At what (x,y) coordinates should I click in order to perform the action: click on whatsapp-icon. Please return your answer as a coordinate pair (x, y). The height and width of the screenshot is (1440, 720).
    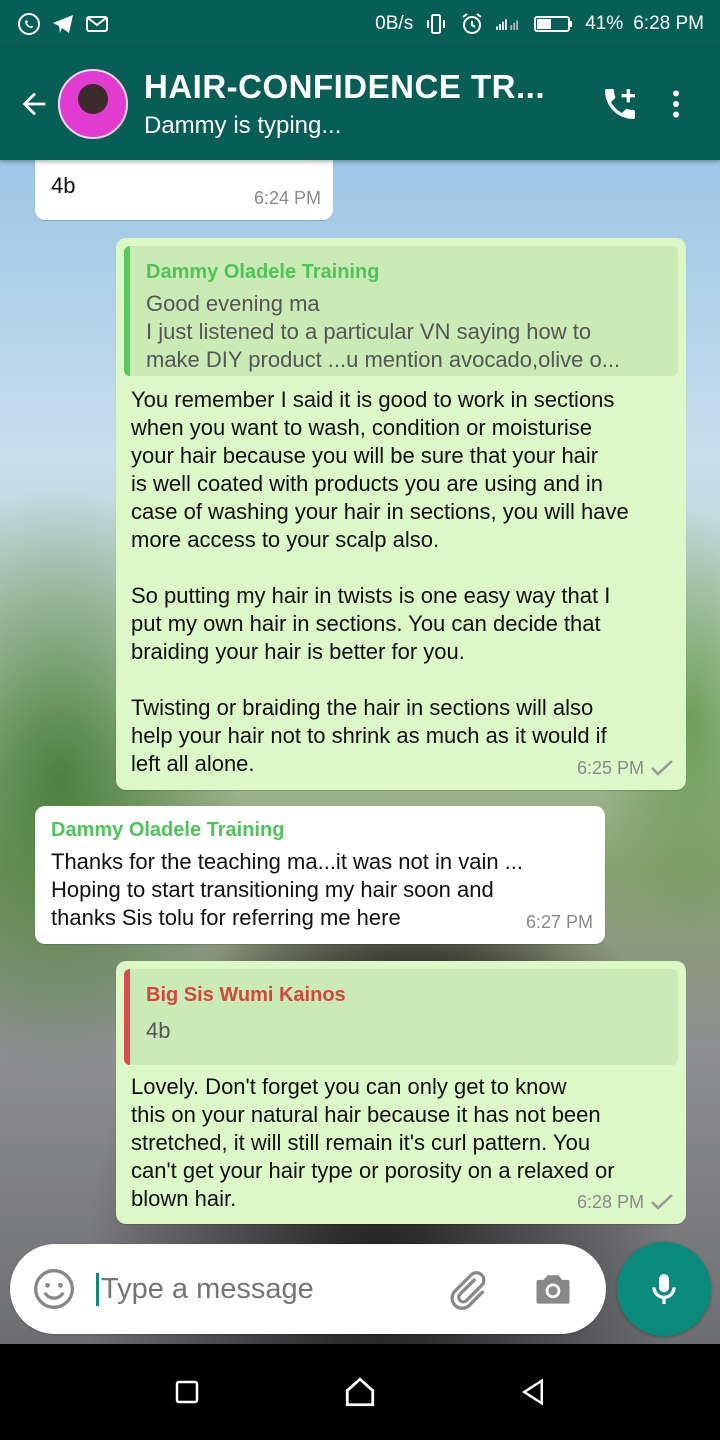
    Looking at the image, I should click on (29, 24).